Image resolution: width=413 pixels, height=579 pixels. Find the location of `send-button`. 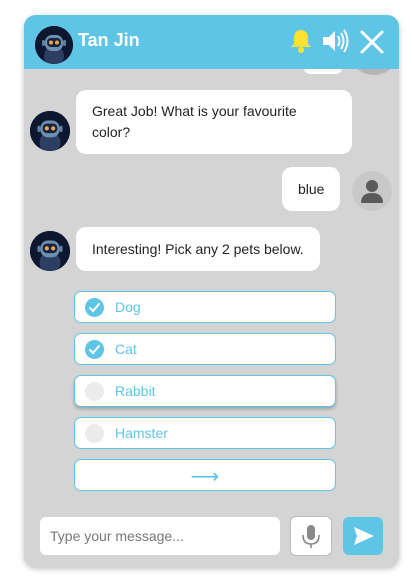

send-button is located at coordinates (363, 536).